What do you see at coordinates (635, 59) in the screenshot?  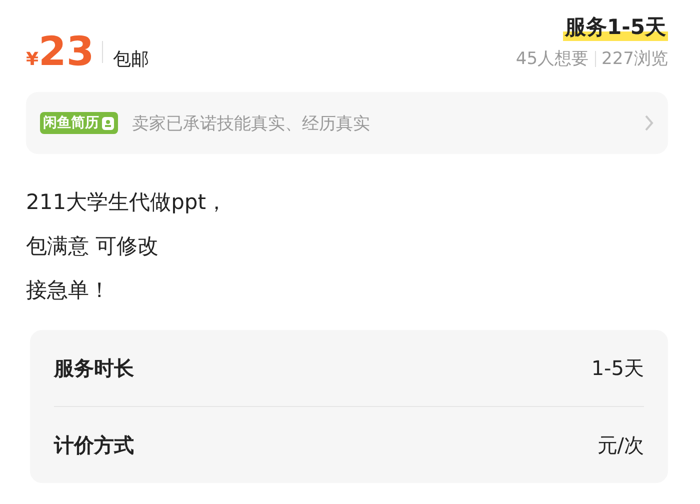 I see `stat-text: 227浏览` at bounding box center [635, 59].